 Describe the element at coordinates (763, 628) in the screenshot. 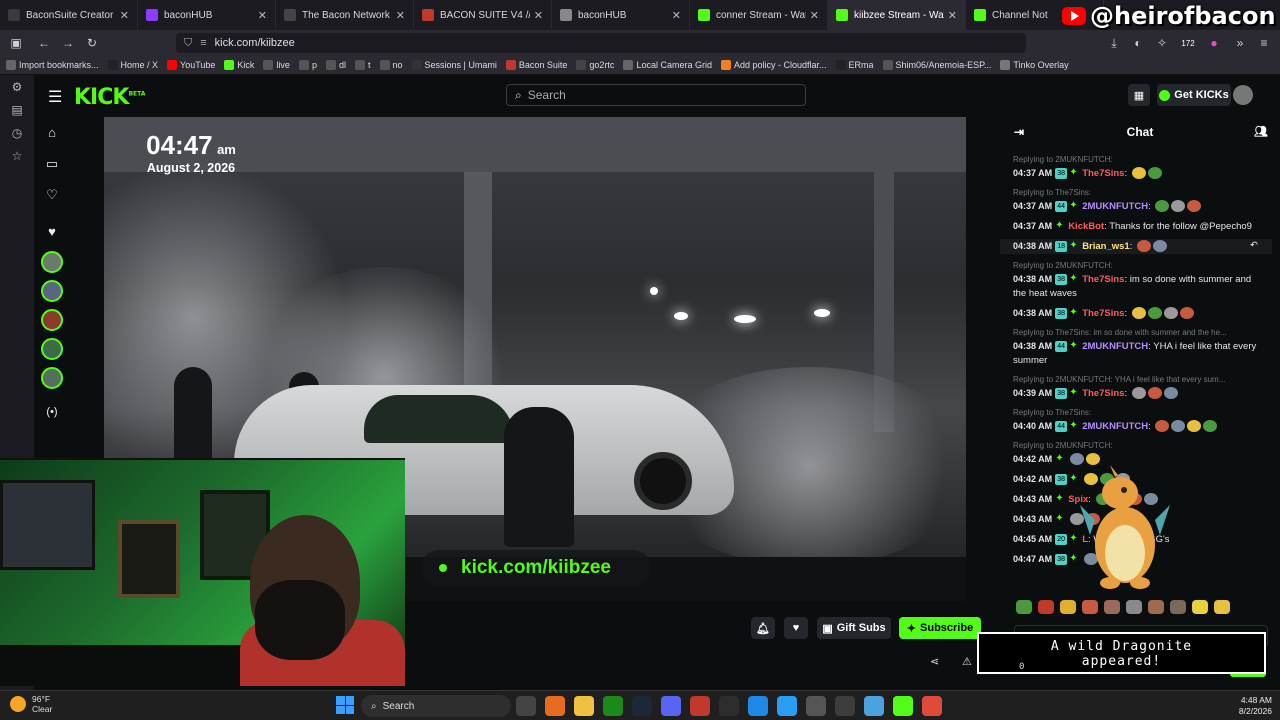

I see `notification-bell-button: 🔔︎` at that location.